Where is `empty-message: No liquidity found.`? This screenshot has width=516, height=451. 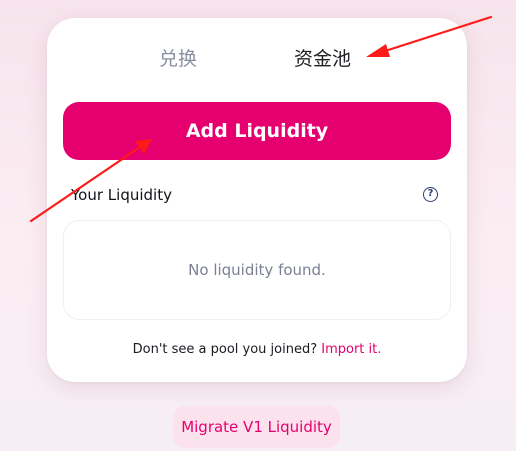
empty-message: No liquidity found. is located at coordinates (257, 270).